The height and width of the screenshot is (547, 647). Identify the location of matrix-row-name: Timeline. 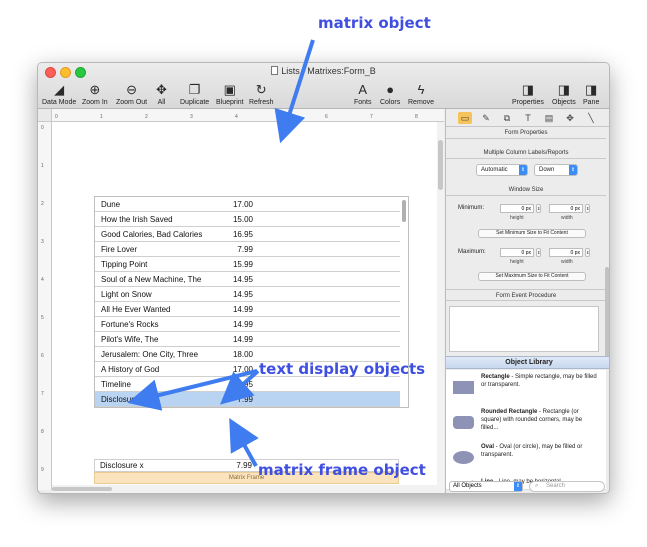
(116, 384).